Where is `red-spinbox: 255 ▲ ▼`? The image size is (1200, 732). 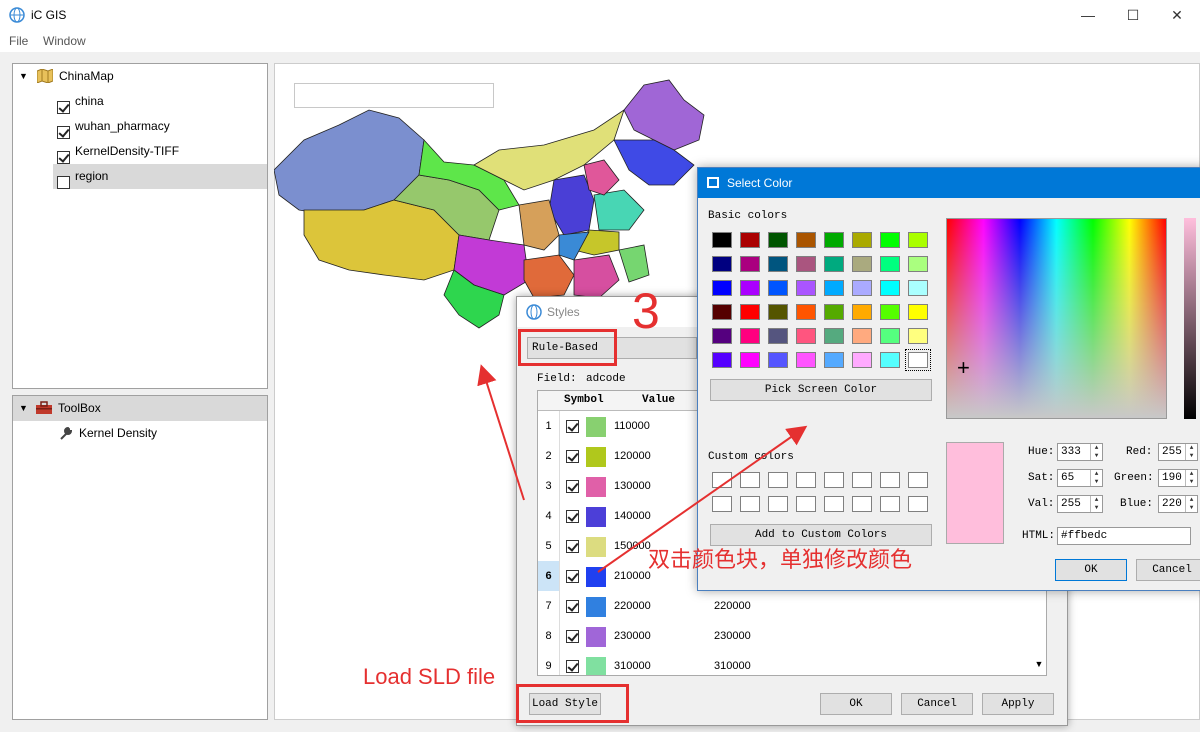 red-spinbox: 255 ▲ ▼ is located at coordinates (1178, 452).